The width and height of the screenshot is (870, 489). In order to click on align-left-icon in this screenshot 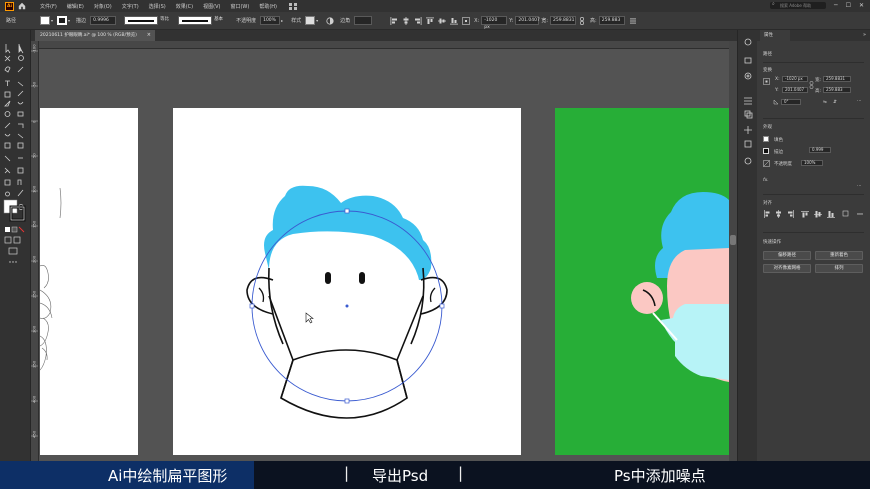, I will do `click(394, 20)`.